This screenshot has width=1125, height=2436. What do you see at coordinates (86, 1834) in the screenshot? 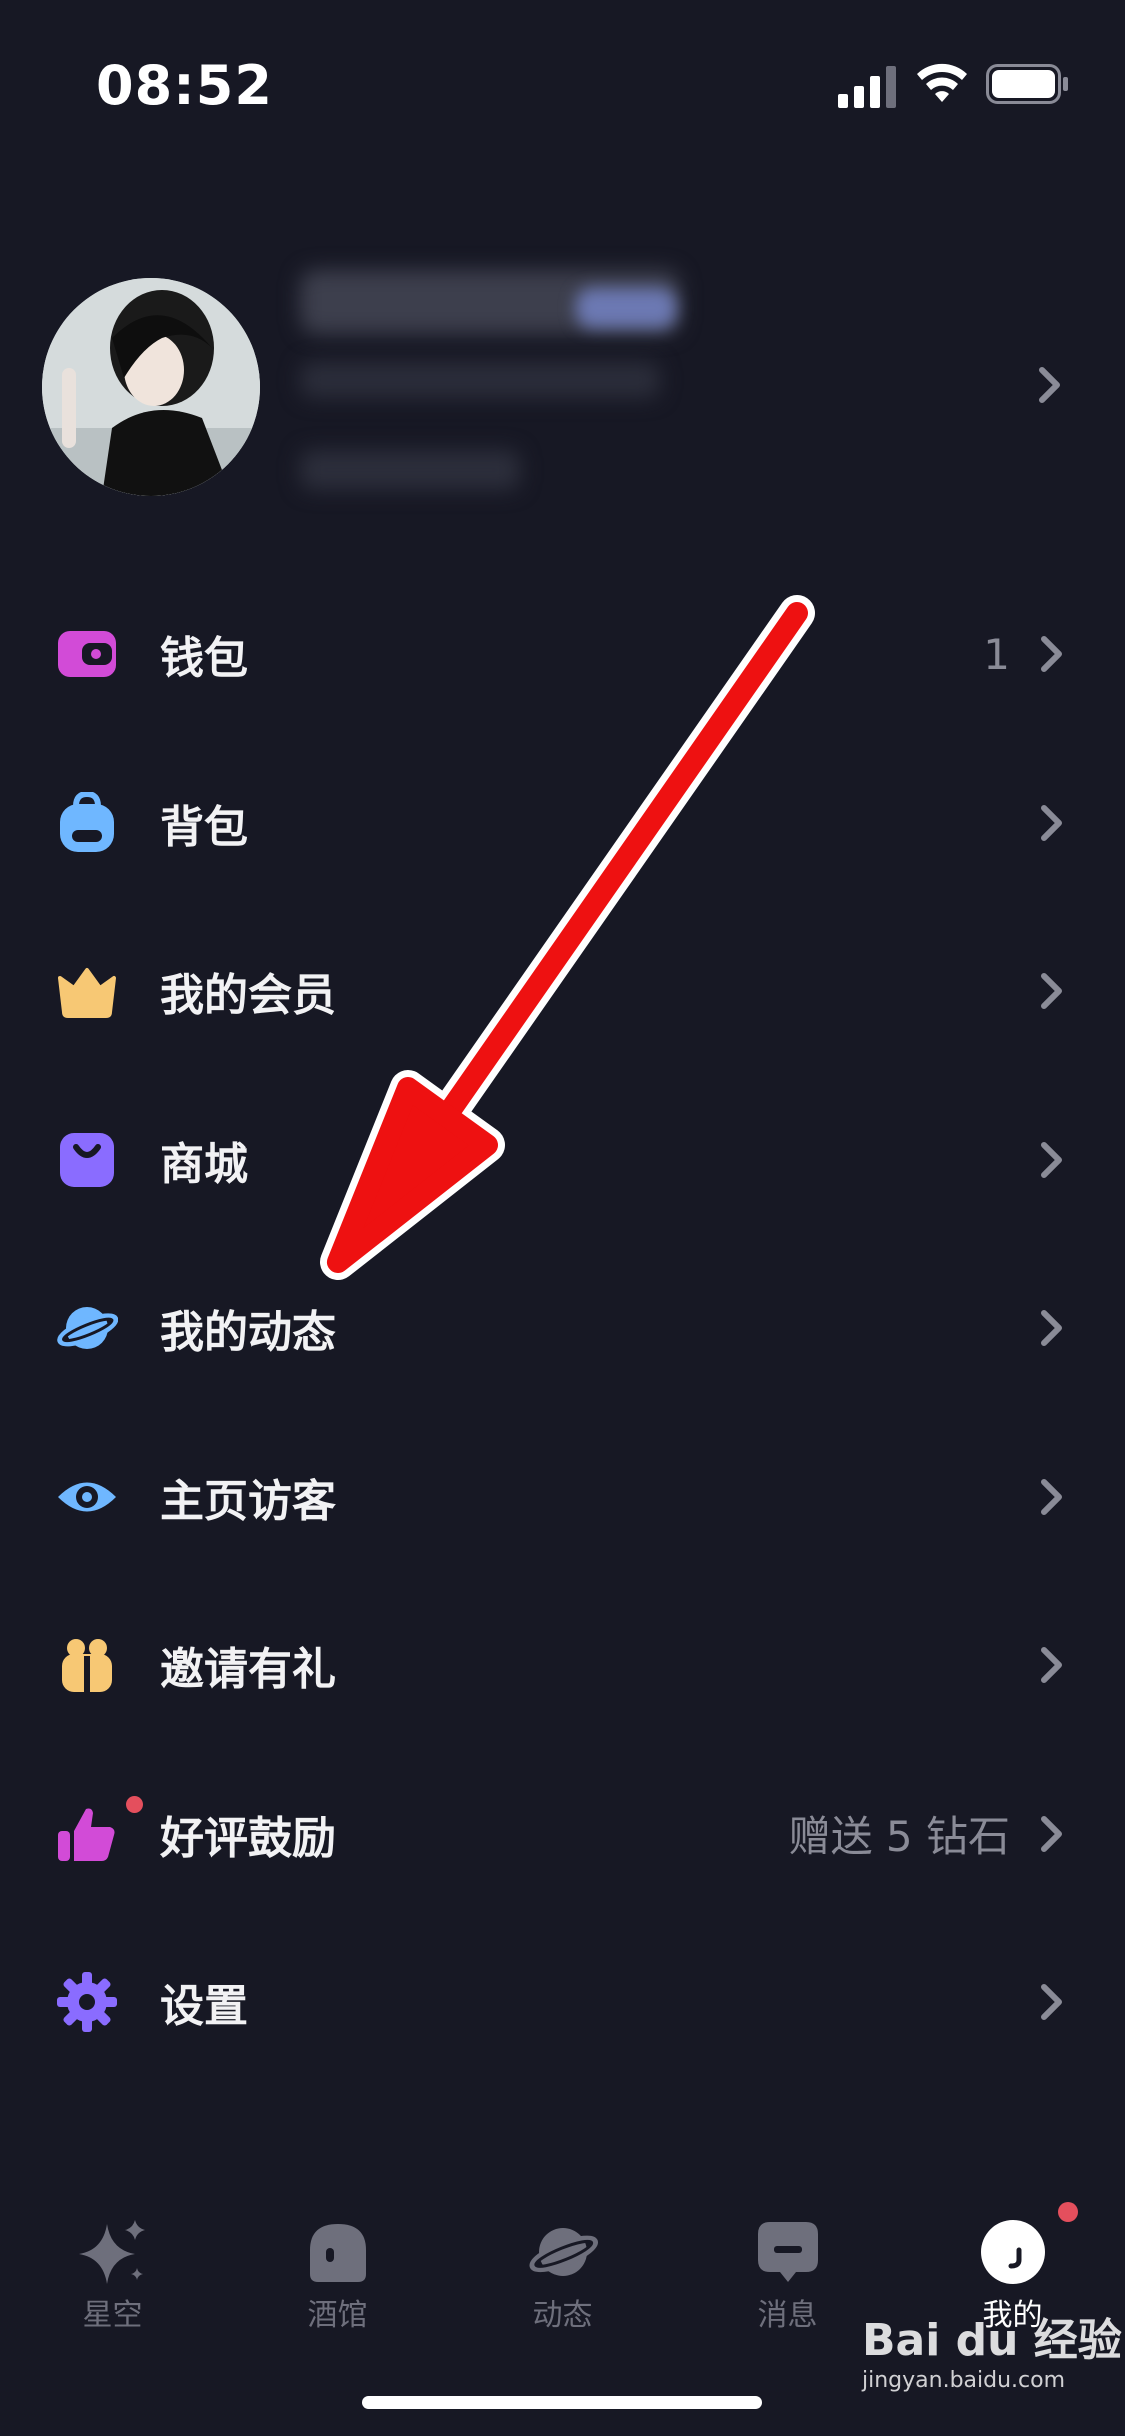
I see `thumbs-up-icon` at bounding box center [86, 1834].